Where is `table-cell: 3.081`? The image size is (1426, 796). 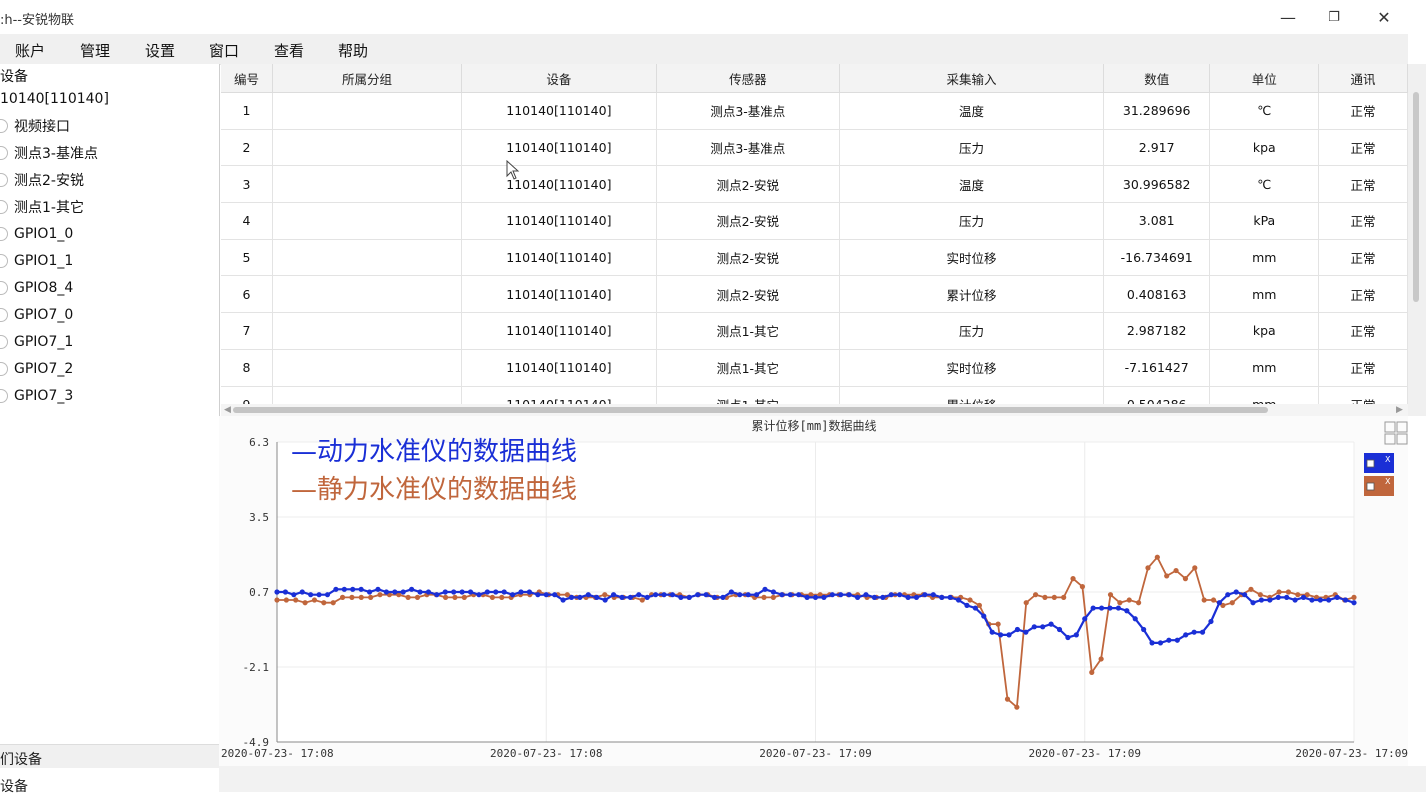
table-cell: 3.081 is located at coordinates (1157, 221).